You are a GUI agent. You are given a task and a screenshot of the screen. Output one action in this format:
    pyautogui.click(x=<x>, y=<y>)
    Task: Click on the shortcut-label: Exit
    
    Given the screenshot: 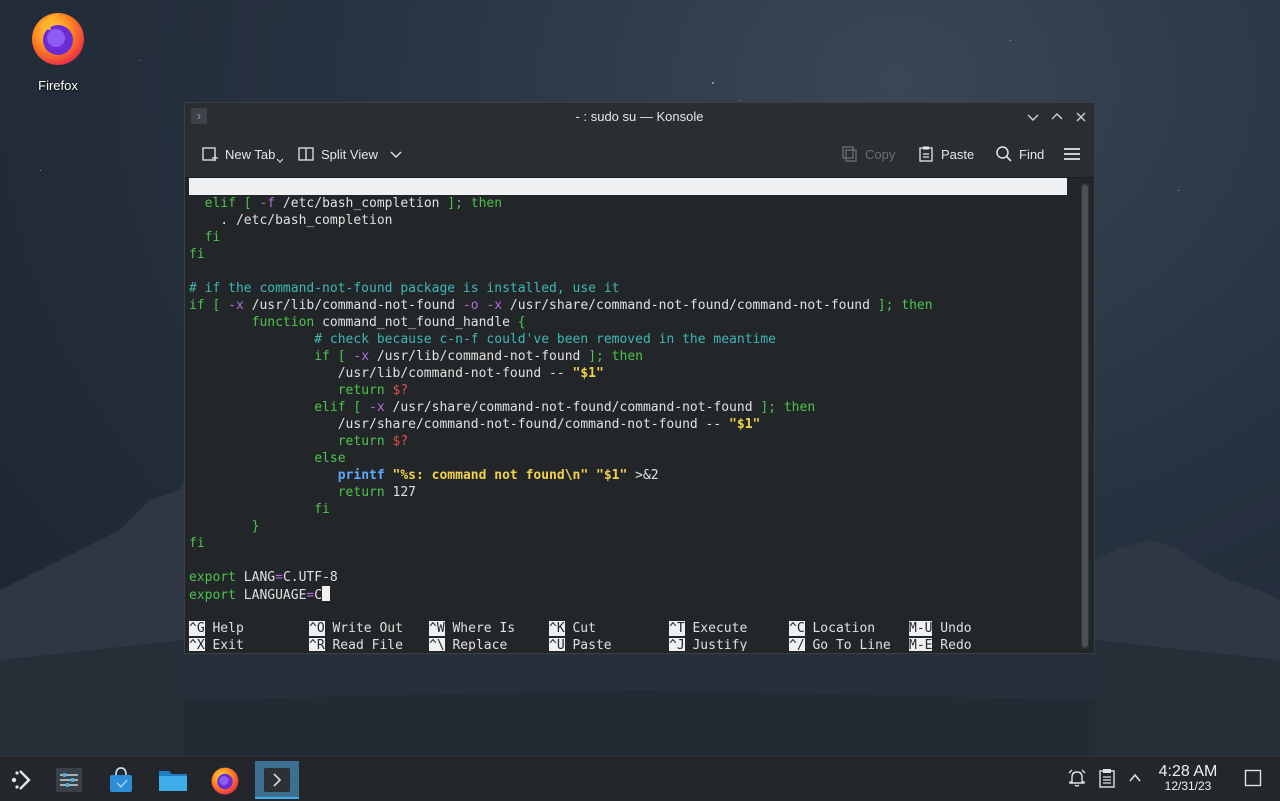 What is the action you would take?
    pyautogui.click(x=224, y=644)
    